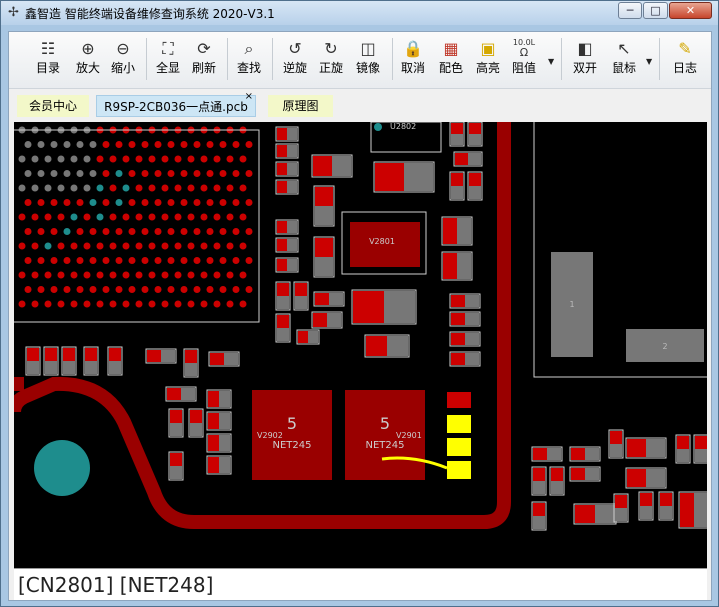  I want to click on tab-member-center: 会员中心, so click(53, 106).